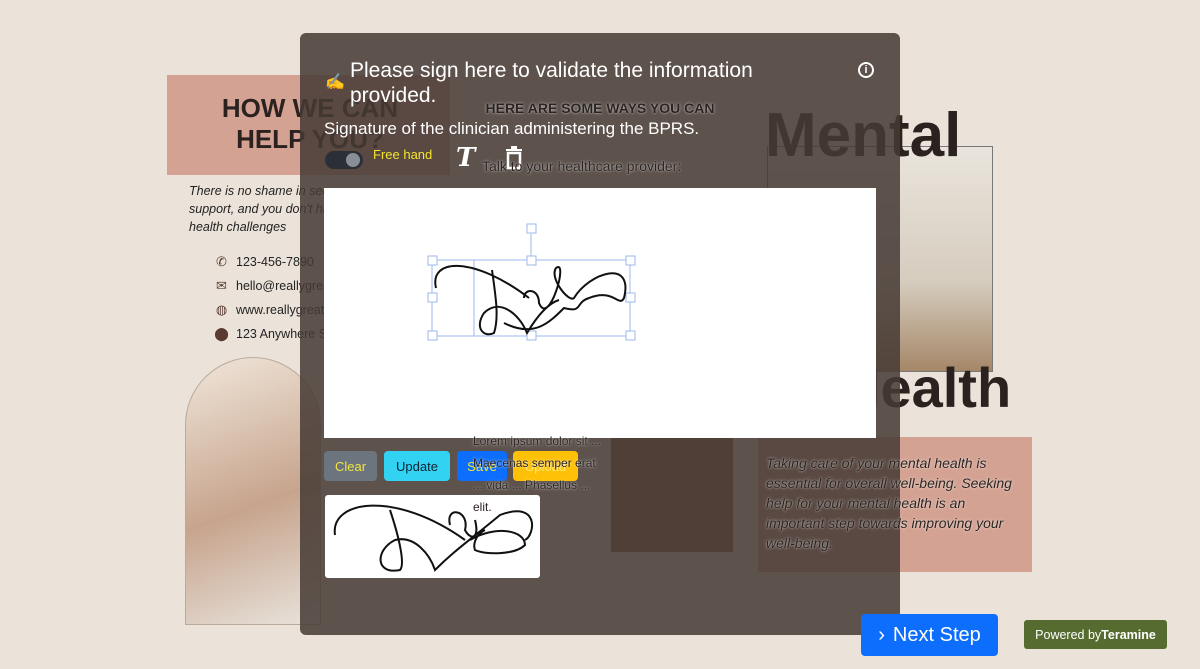  Describe the element at coordinates (465, 158) in the screenshot. I see `text-tool-icon: T` at that location.